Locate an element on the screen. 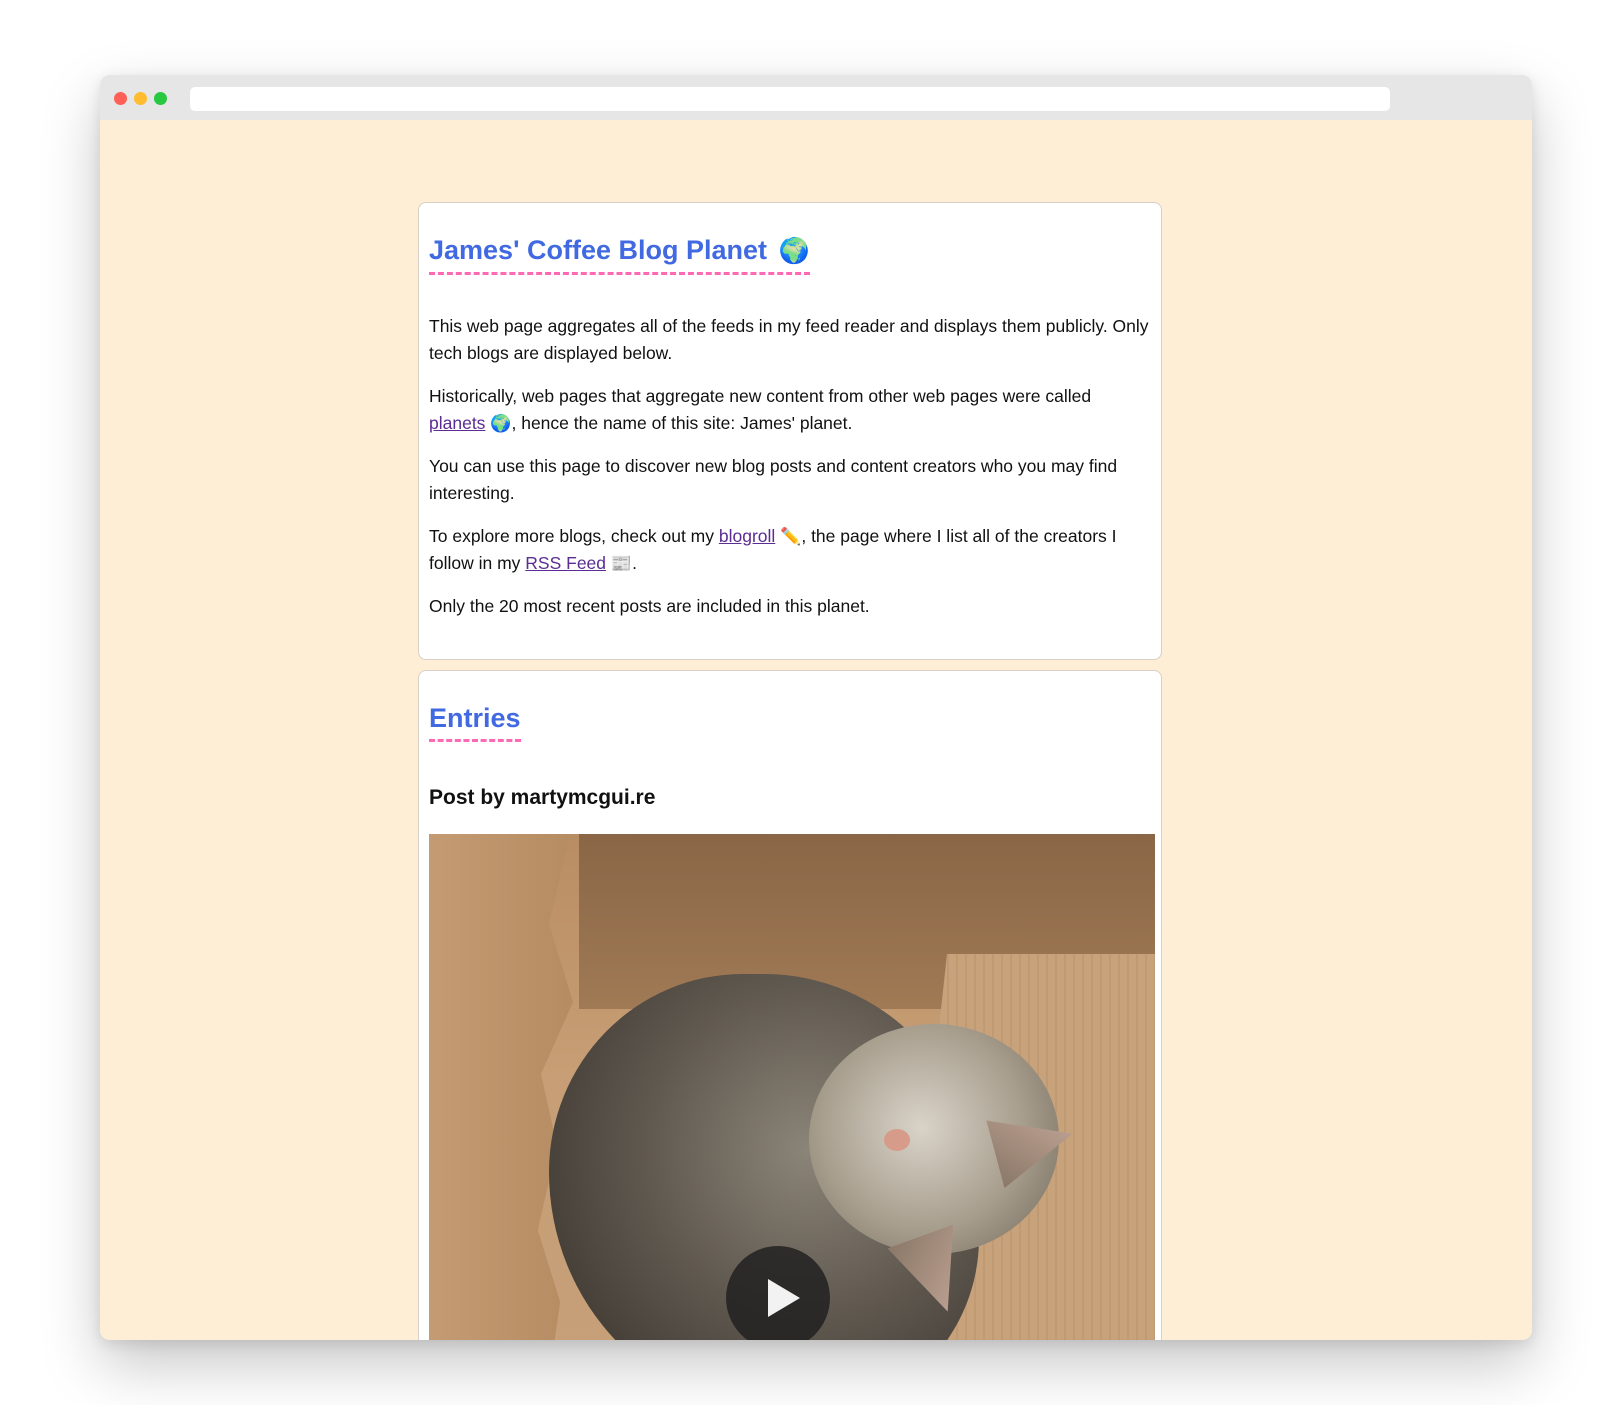 This screenshot has height=1405, width=1620. blogroll-link: blogroll is located at coordinates (747, 536).